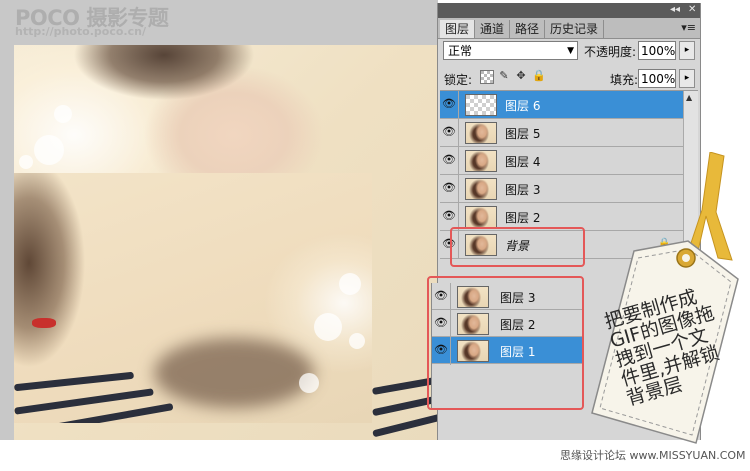 Image resolution: width=750 pixels, height=471 pixels. I want to click on chevron-down-icon: ▼, so click(570, 51).